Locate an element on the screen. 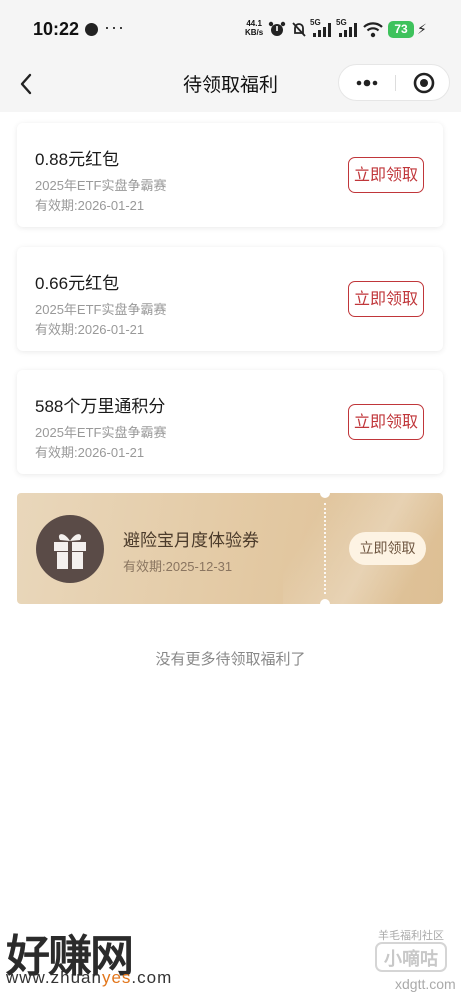 The width and height of the screenshot is (461, 1000). nav-bar: 待领取福利 is located at coordinates (230, 83).